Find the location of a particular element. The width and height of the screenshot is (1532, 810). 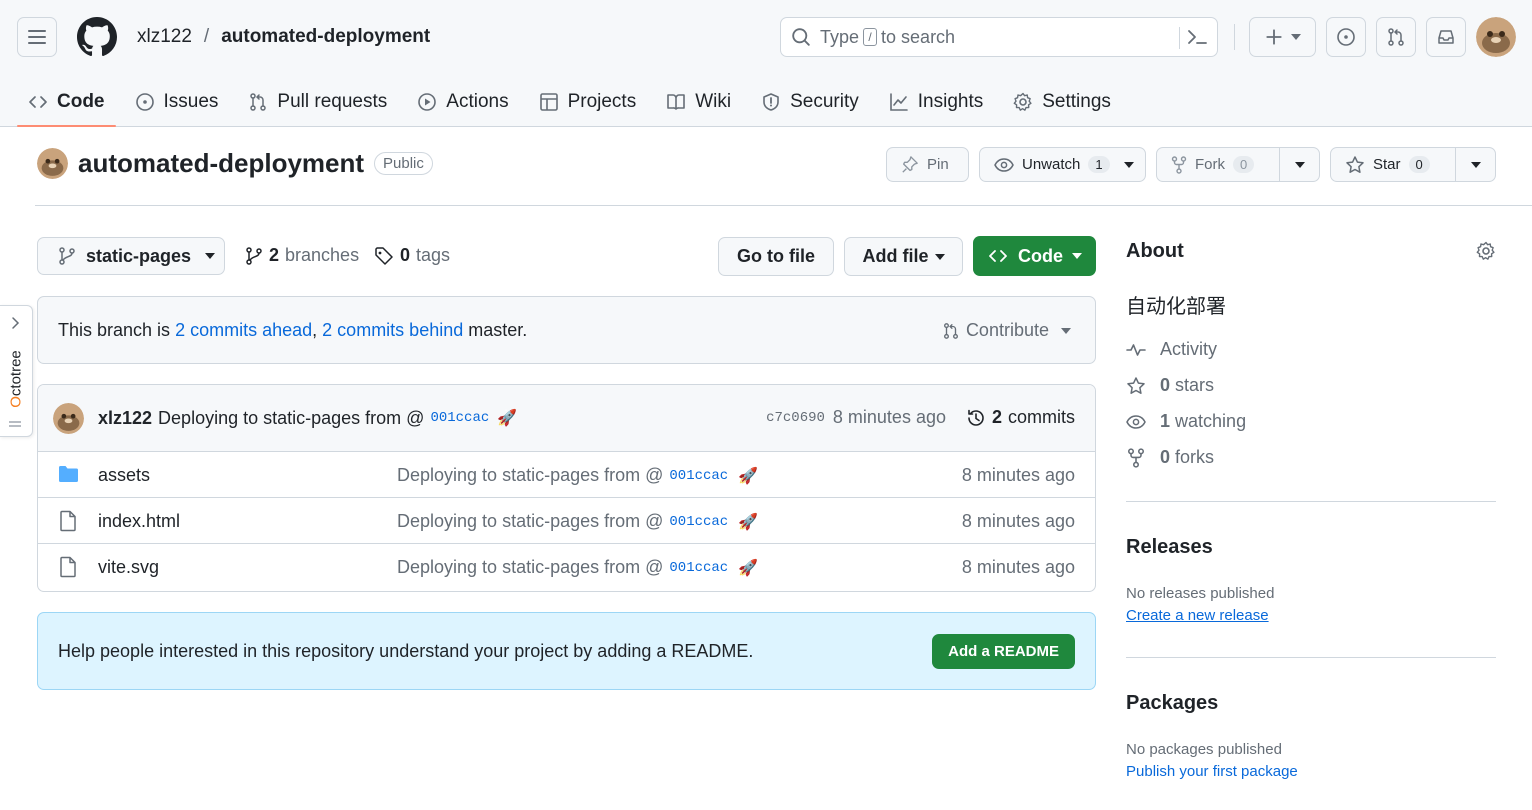

stars-count: 0 is located at coordinates (1165, 385).